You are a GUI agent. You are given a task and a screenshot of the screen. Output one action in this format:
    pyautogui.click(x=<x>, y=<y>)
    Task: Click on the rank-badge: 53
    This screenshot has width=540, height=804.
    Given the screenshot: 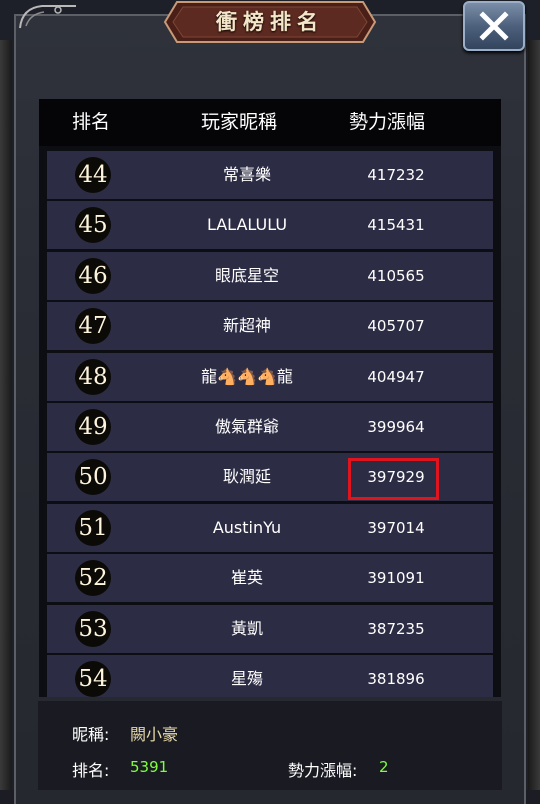 What is the action you would take?
    pyautogui.click(x=93, y=628)
    